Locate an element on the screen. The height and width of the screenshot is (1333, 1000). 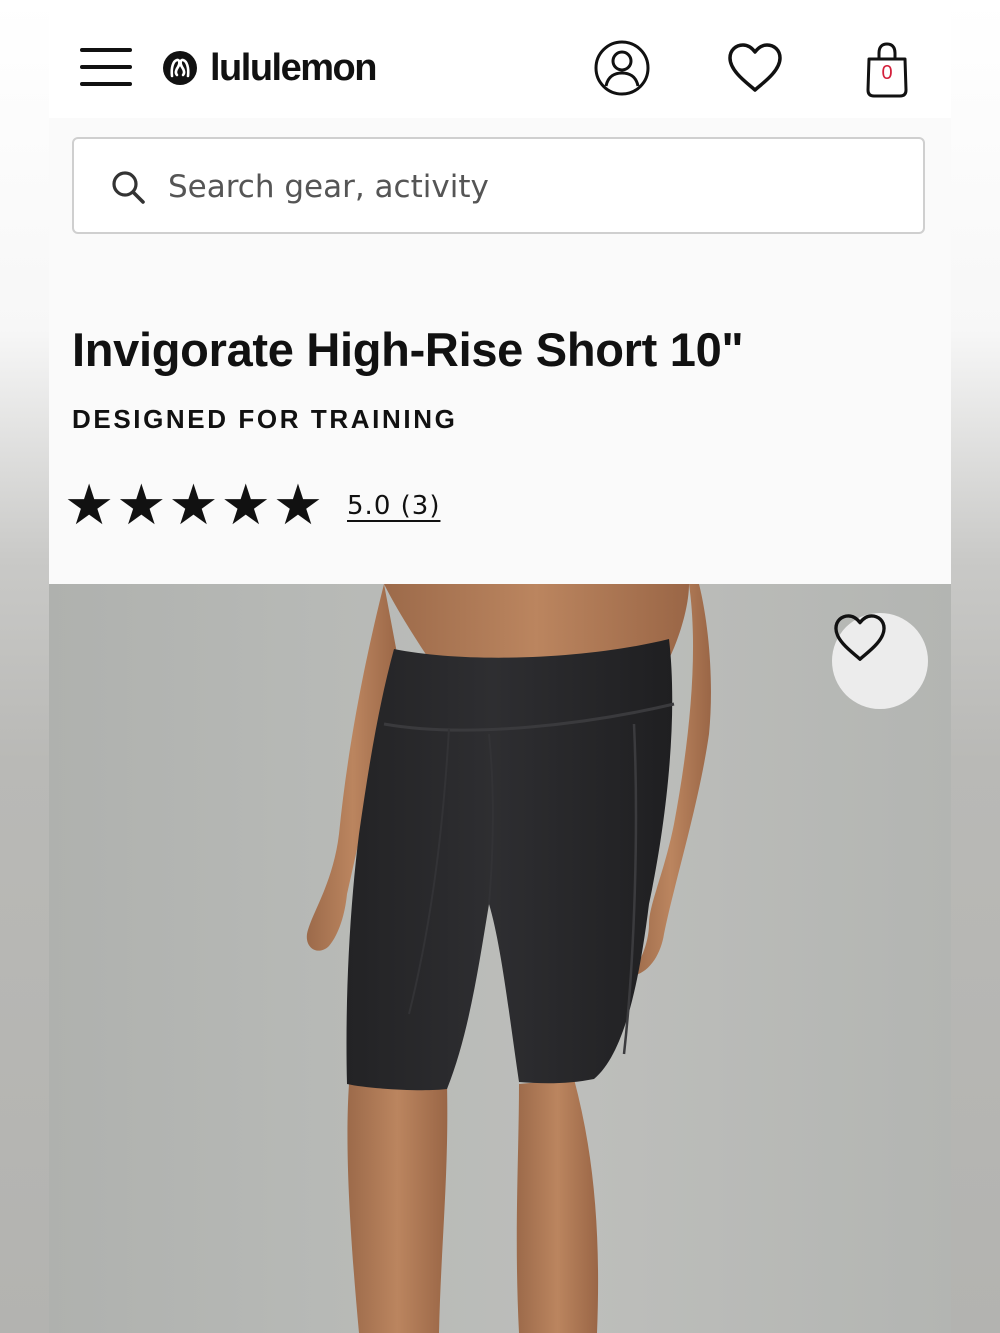
rating-stars: ★ ★ ★ ★ ★ is located at coordinates (193, 506).